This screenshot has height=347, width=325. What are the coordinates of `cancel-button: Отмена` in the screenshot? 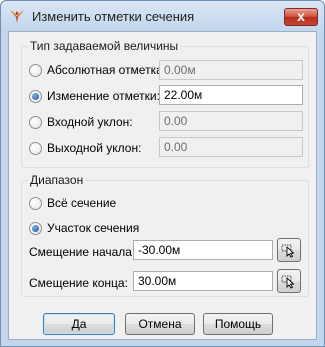 It's located at (160, 324).